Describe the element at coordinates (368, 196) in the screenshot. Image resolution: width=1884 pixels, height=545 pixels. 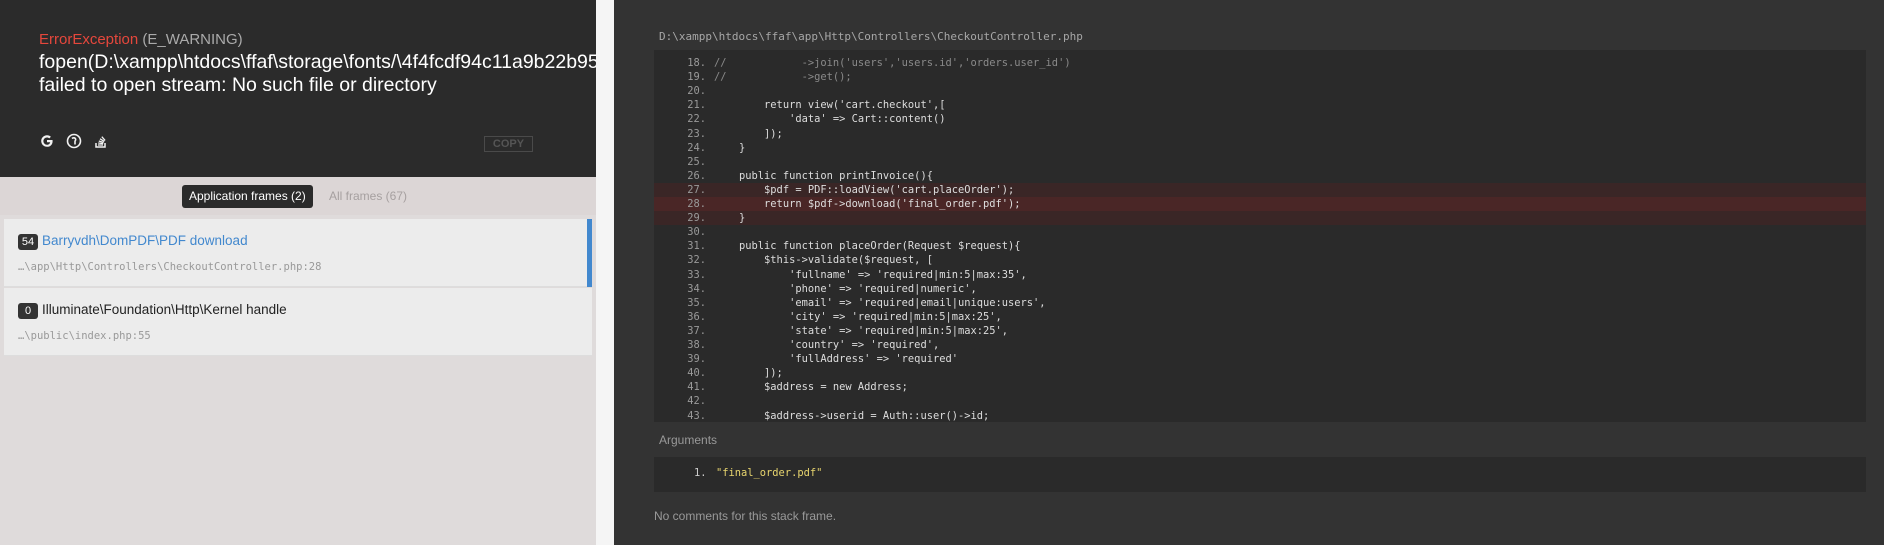
I see `tab-all-frames: All frames (67)` at that location.